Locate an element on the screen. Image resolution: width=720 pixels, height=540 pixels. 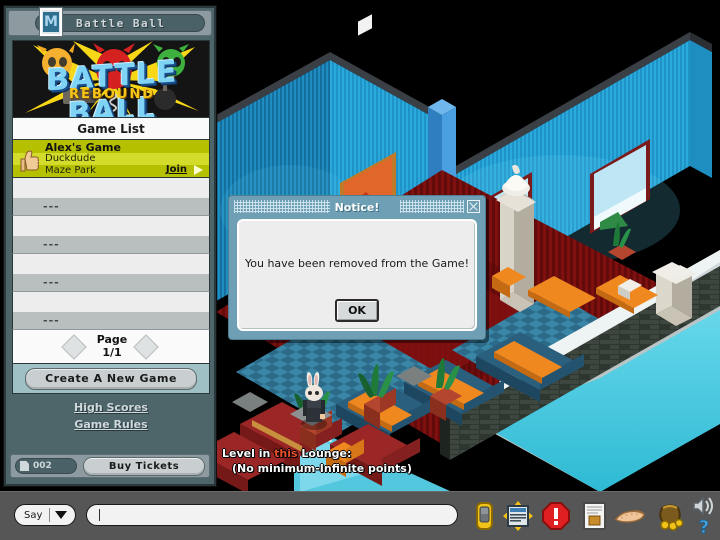
game-list-header: Game List is located at coordinates (111, 129).